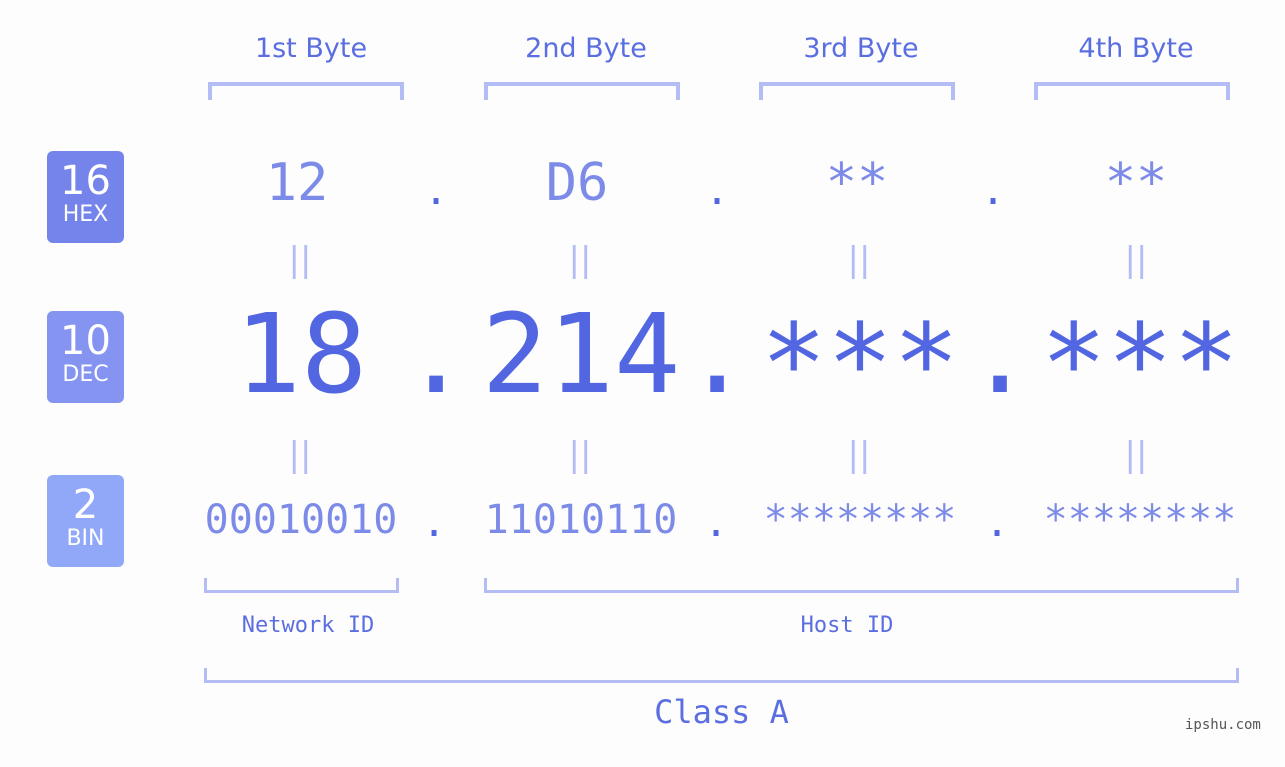 The image size is (1285, 767). I want to click on badge-bin-label: BIN, so click(85, 538).